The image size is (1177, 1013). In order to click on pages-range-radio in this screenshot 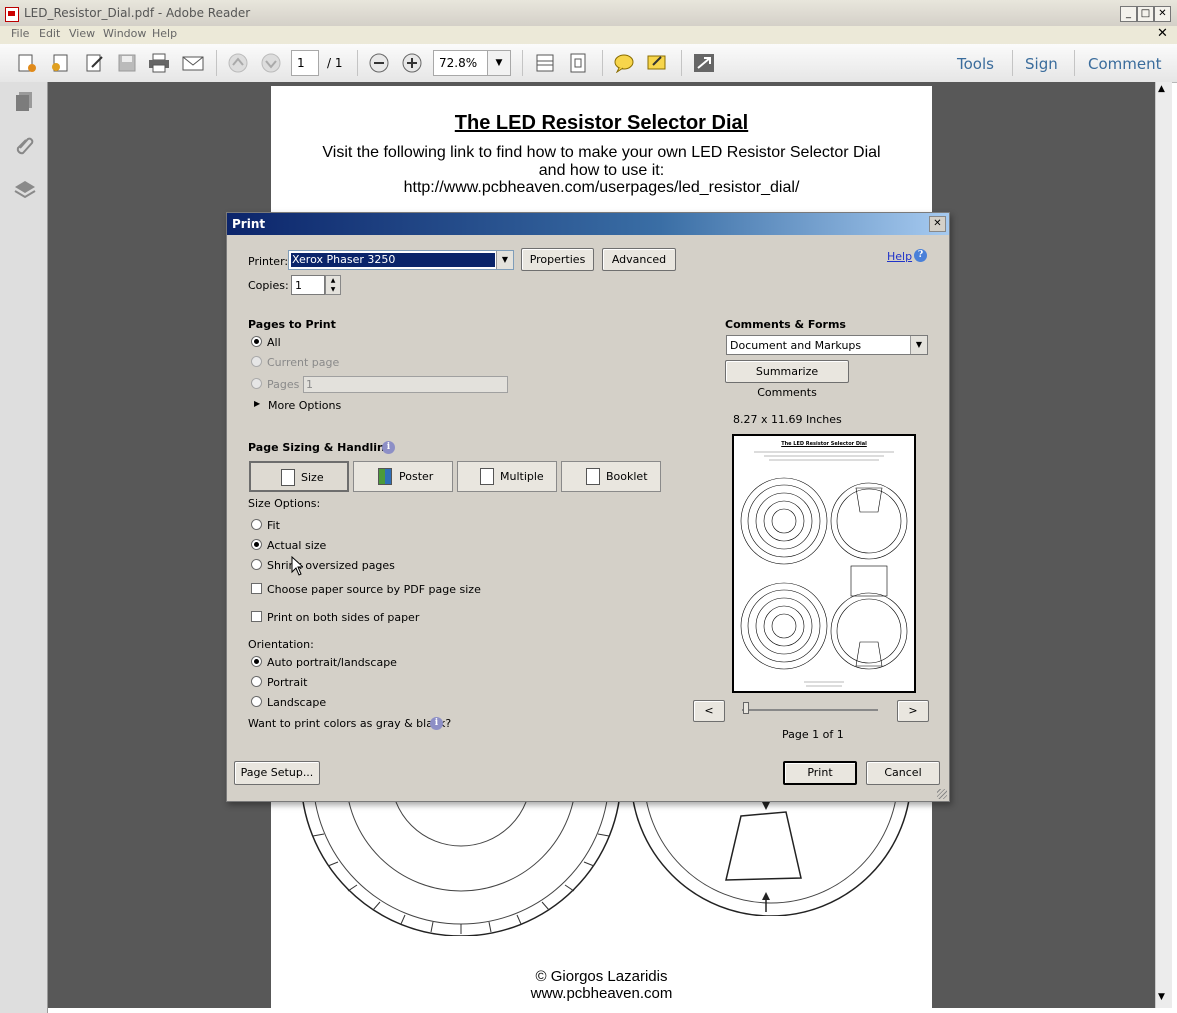, I will do `click(256, 383)`.